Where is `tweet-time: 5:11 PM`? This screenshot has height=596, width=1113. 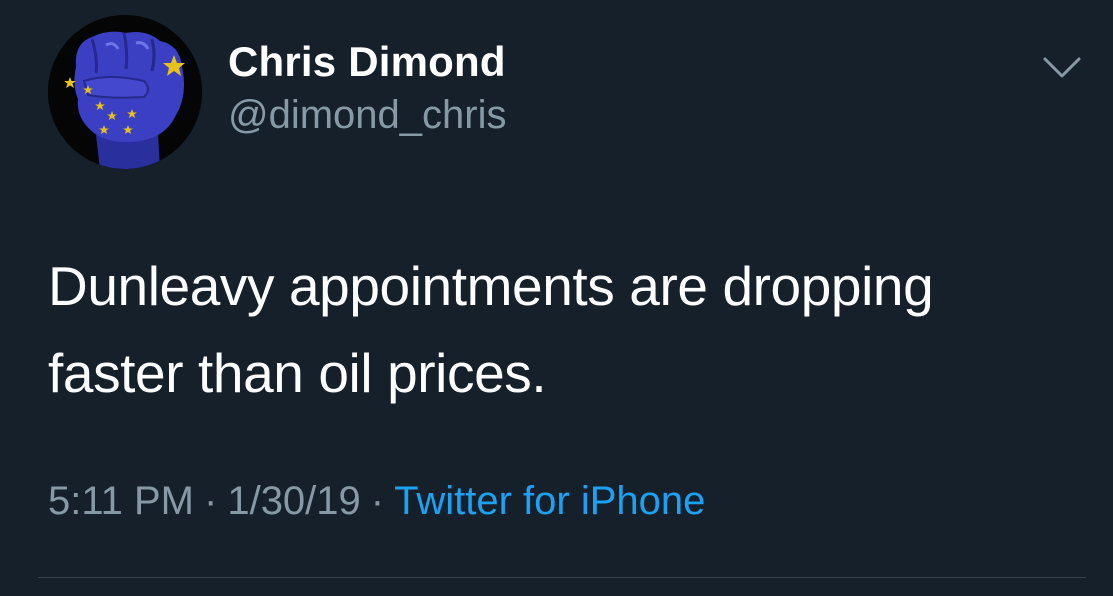
tweet-time: 5:11 PM is located at coordinates (121, 501).